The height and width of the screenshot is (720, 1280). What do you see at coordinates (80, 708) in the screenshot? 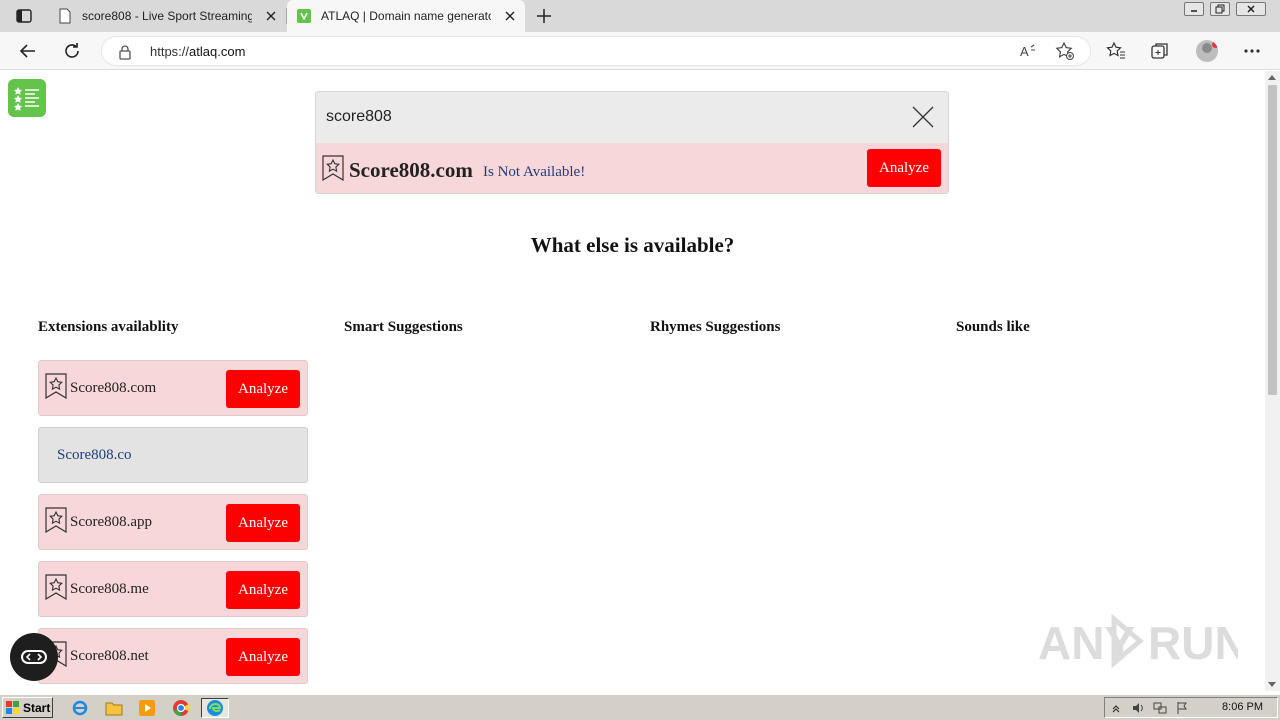
I see `internet-explorer-icon` at bounding box center [80, 708].